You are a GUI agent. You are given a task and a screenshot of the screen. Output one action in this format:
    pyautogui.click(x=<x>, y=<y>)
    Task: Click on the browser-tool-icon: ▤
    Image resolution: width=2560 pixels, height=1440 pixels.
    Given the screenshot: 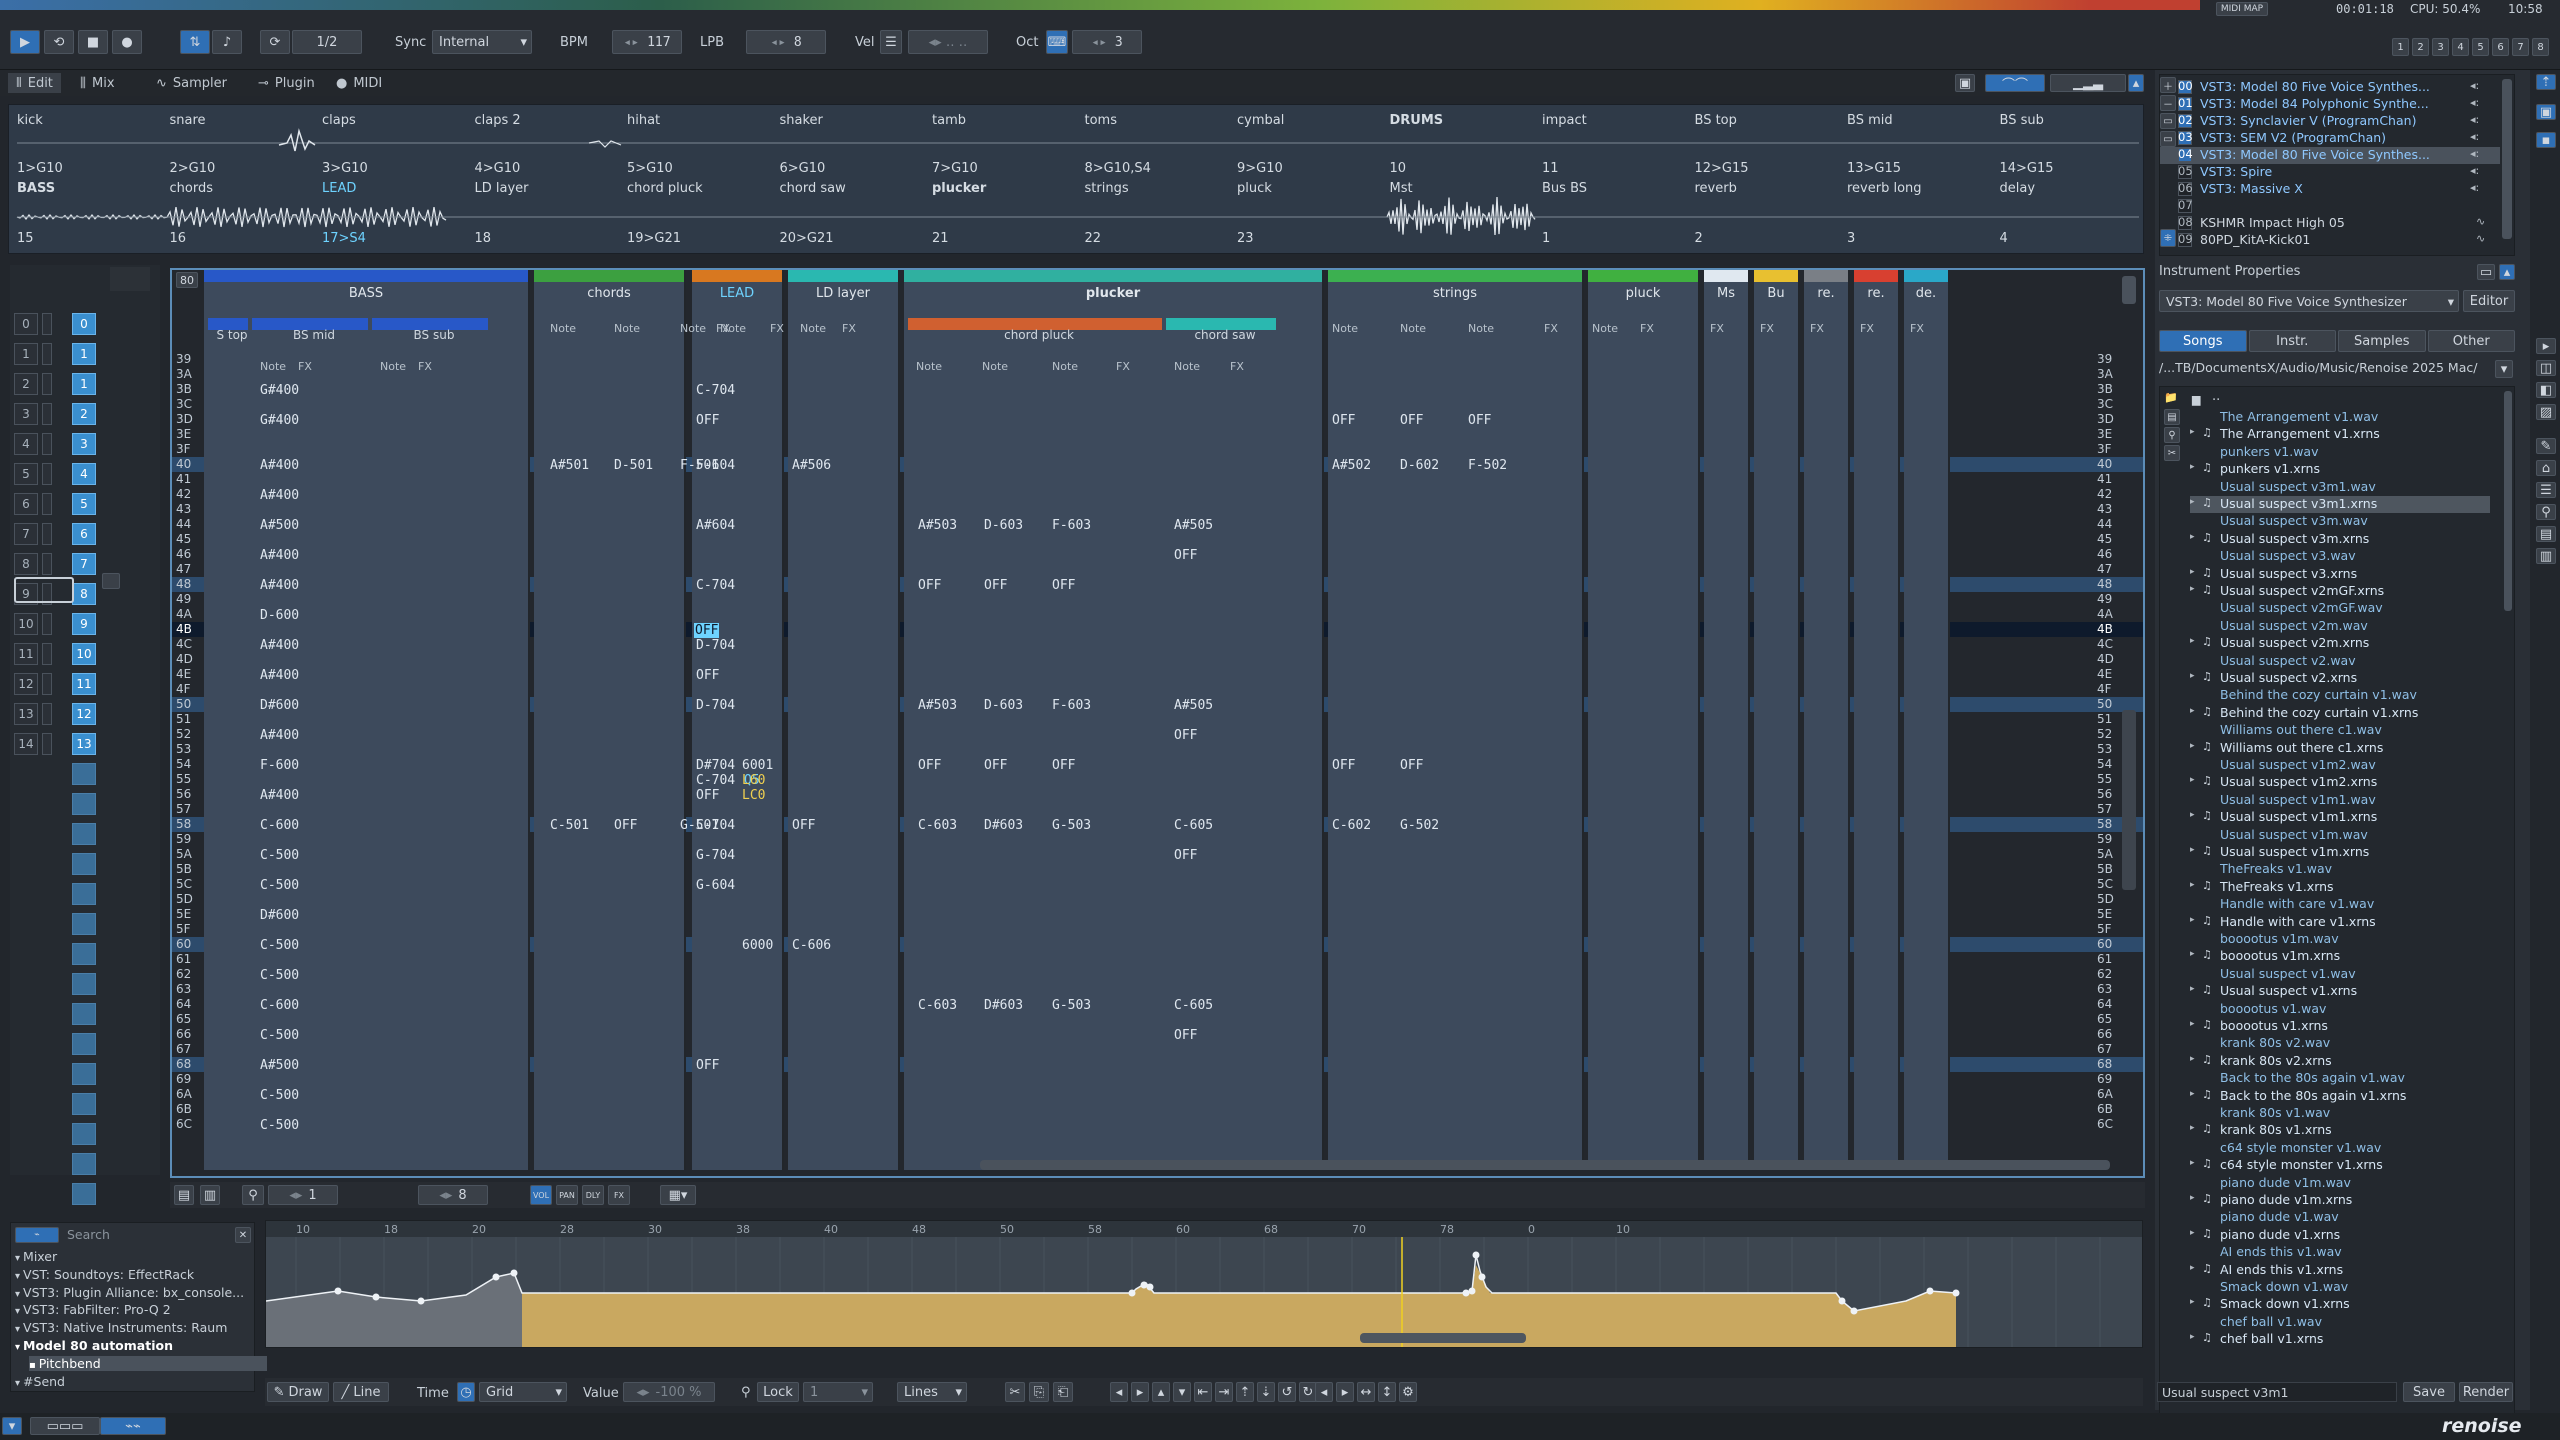 What is the action you would take?
    pyautogui.click(x=2172, y=417)
    